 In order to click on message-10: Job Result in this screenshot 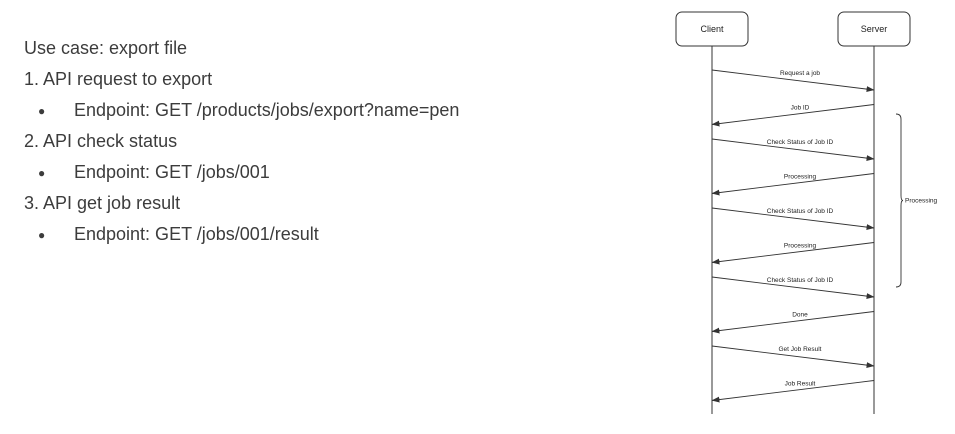, I will do `click(793, 391)`.